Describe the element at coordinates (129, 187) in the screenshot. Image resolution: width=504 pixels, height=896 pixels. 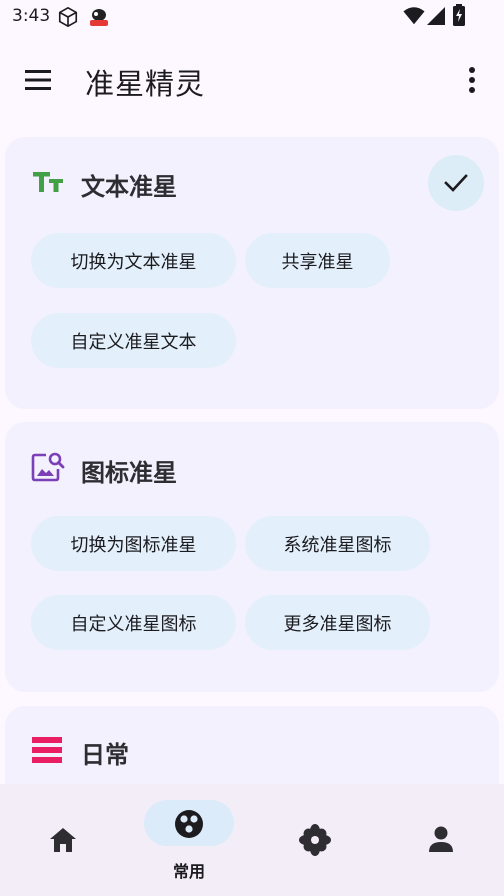
I see `card-title: 文本准星` at that location.